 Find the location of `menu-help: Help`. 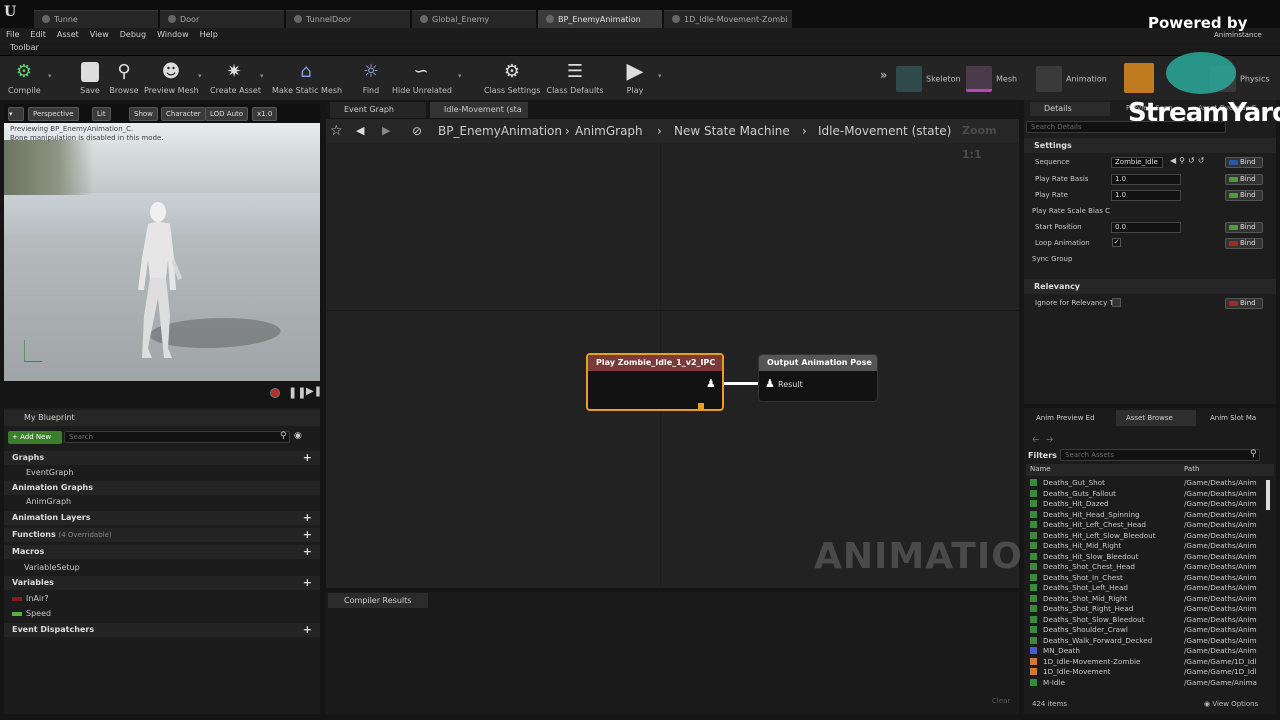

menu-help: Help is located at coordinates (208, 33).